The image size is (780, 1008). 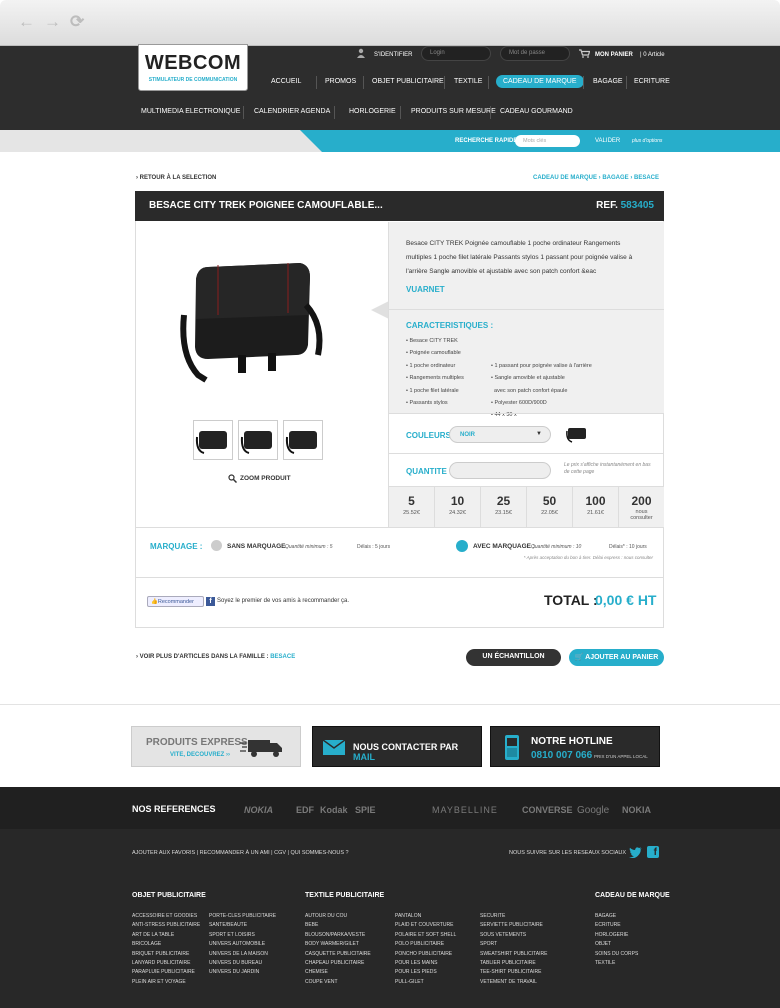 I want to click on cart-link: MON PANIER, so click(x=614, y=55).